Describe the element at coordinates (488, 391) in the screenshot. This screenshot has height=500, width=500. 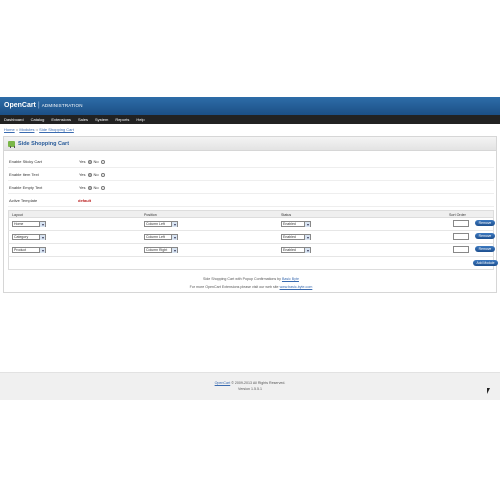
I see `mouse-cursor-icon` at that location.